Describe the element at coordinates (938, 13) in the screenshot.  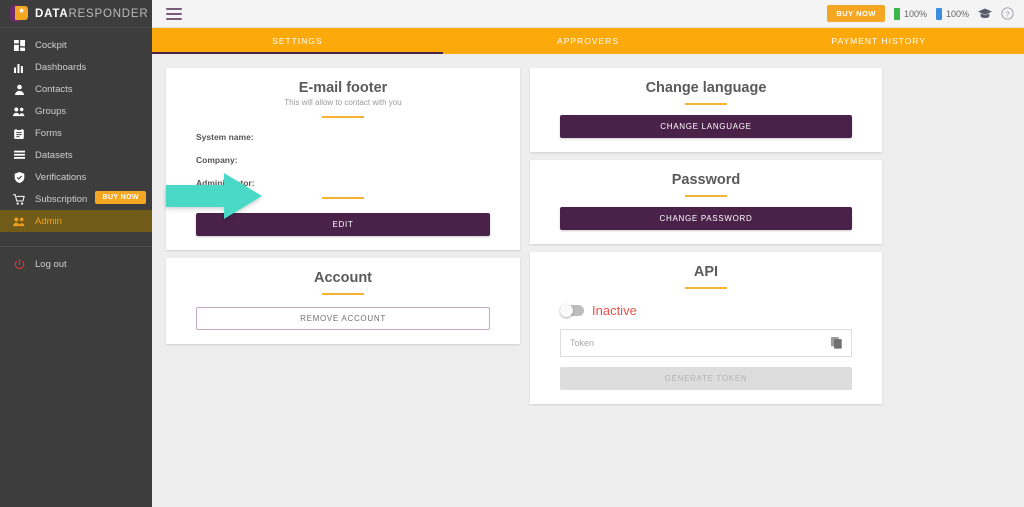
I see `blue-battery-icon` at that location.